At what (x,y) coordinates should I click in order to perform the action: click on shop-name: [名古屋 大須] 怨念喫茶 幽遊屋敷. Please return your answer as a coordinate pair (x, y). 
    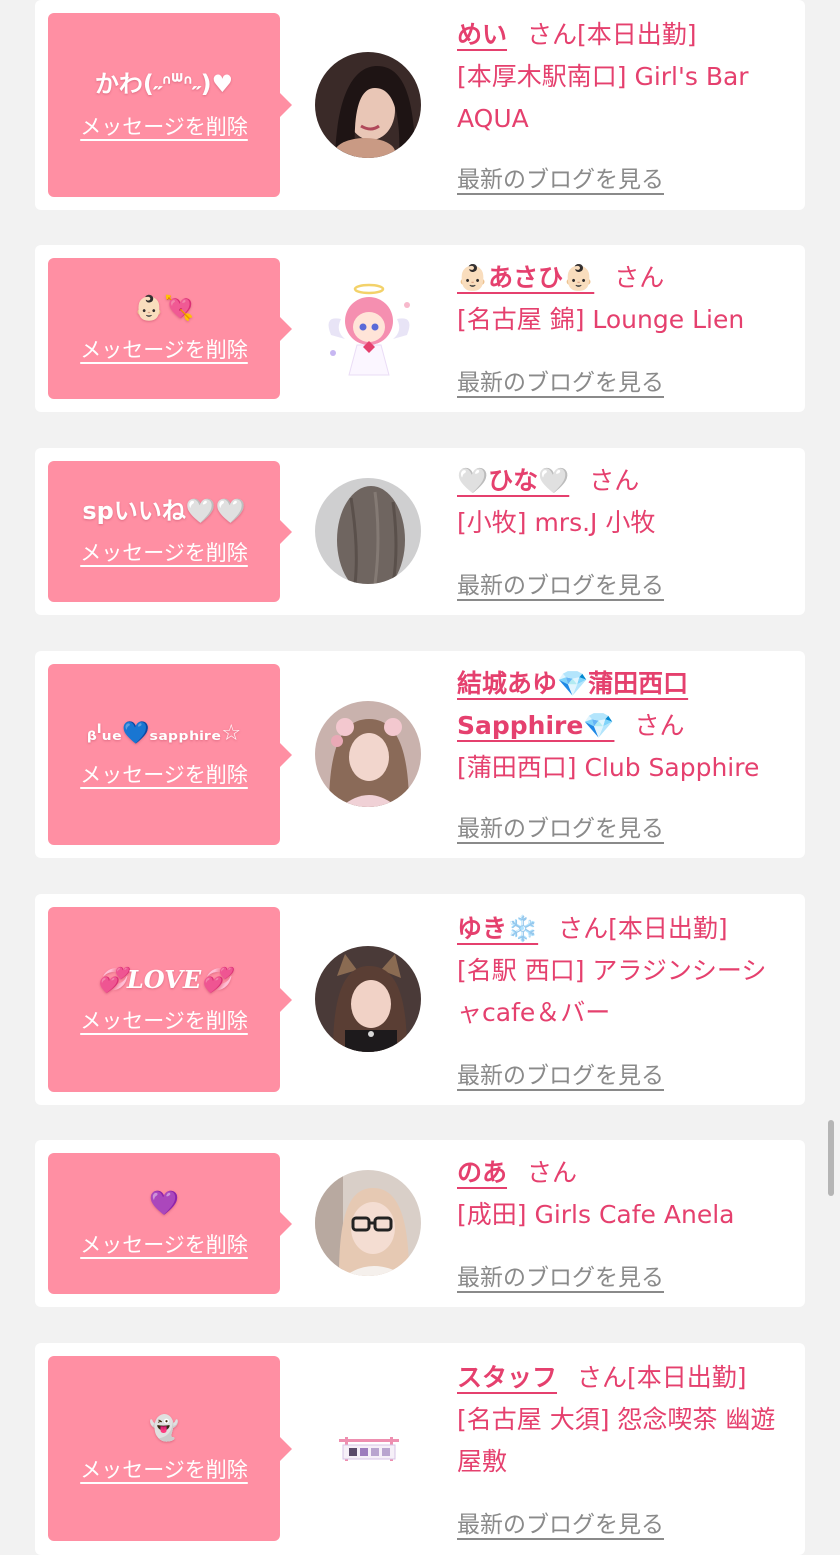
    Looking at the image, I should click on (616, 1440).